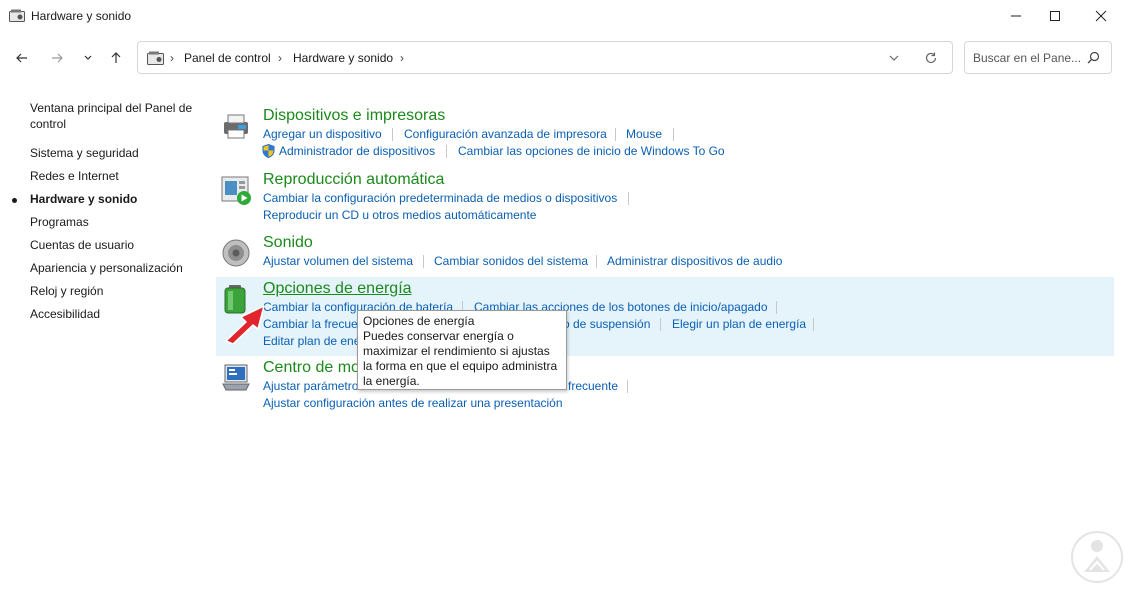  I want to click on sidebar-item-reloj-y-region: Reloj y región, so click(115, 291).